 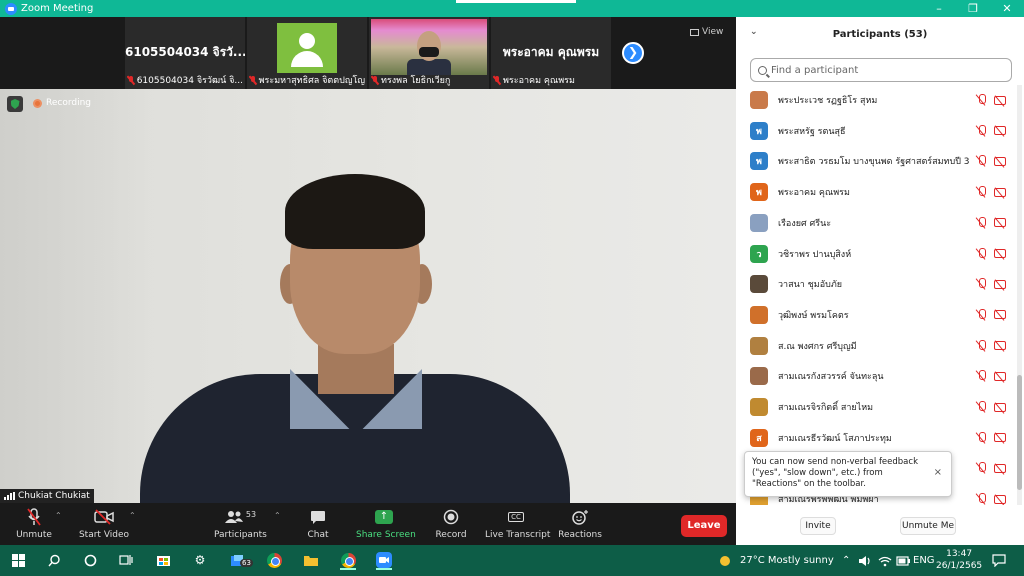 What do you see at coordinates (815, 254) in the screenshot?
I see `participant-name: วชิราพร ปานบุสิงห์` at bounding box center [815, 254].